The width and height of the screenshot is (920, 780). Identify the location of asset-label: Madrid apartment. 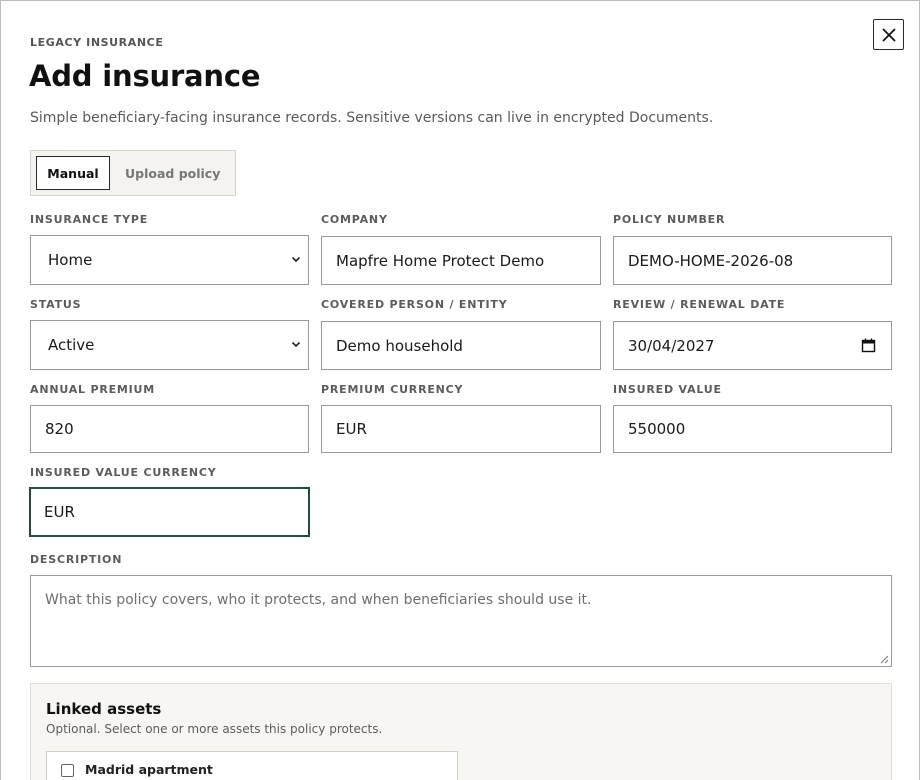
(149, 769).